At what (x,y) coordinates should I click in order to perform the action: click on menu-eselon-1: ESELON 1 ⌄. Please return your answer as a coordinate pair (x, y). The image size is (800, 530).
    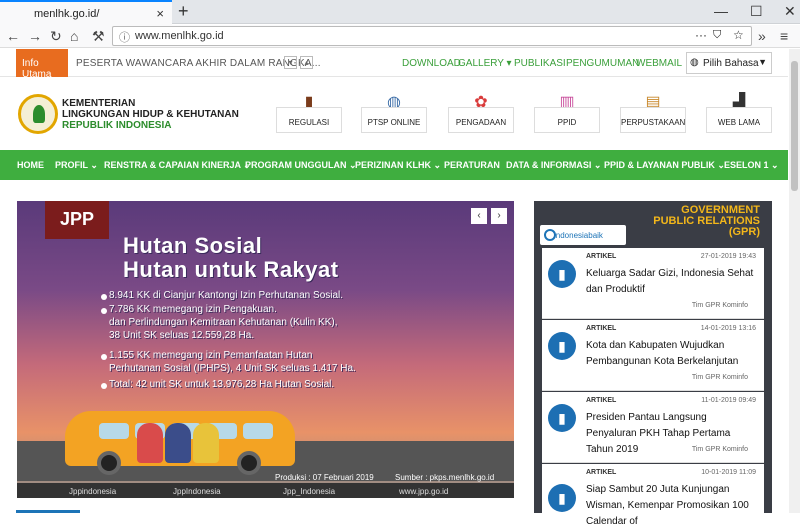
    Looking at the image, I should click on (751, 165).